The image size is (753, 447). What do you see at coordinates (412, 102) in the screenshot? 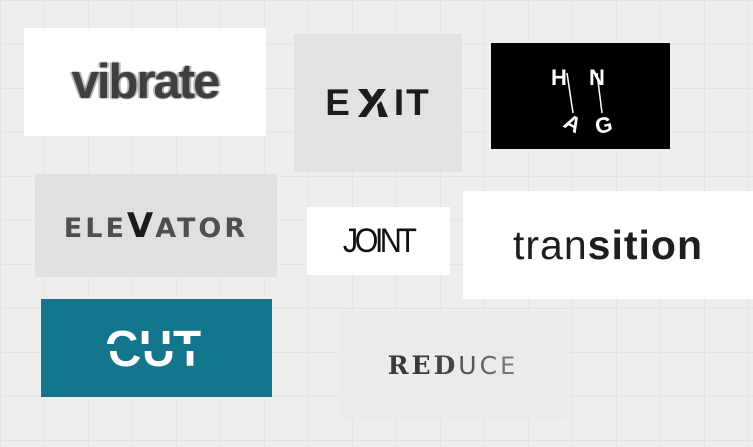
I see `exit-letters-it: IT` at bounding box center [412, 102].